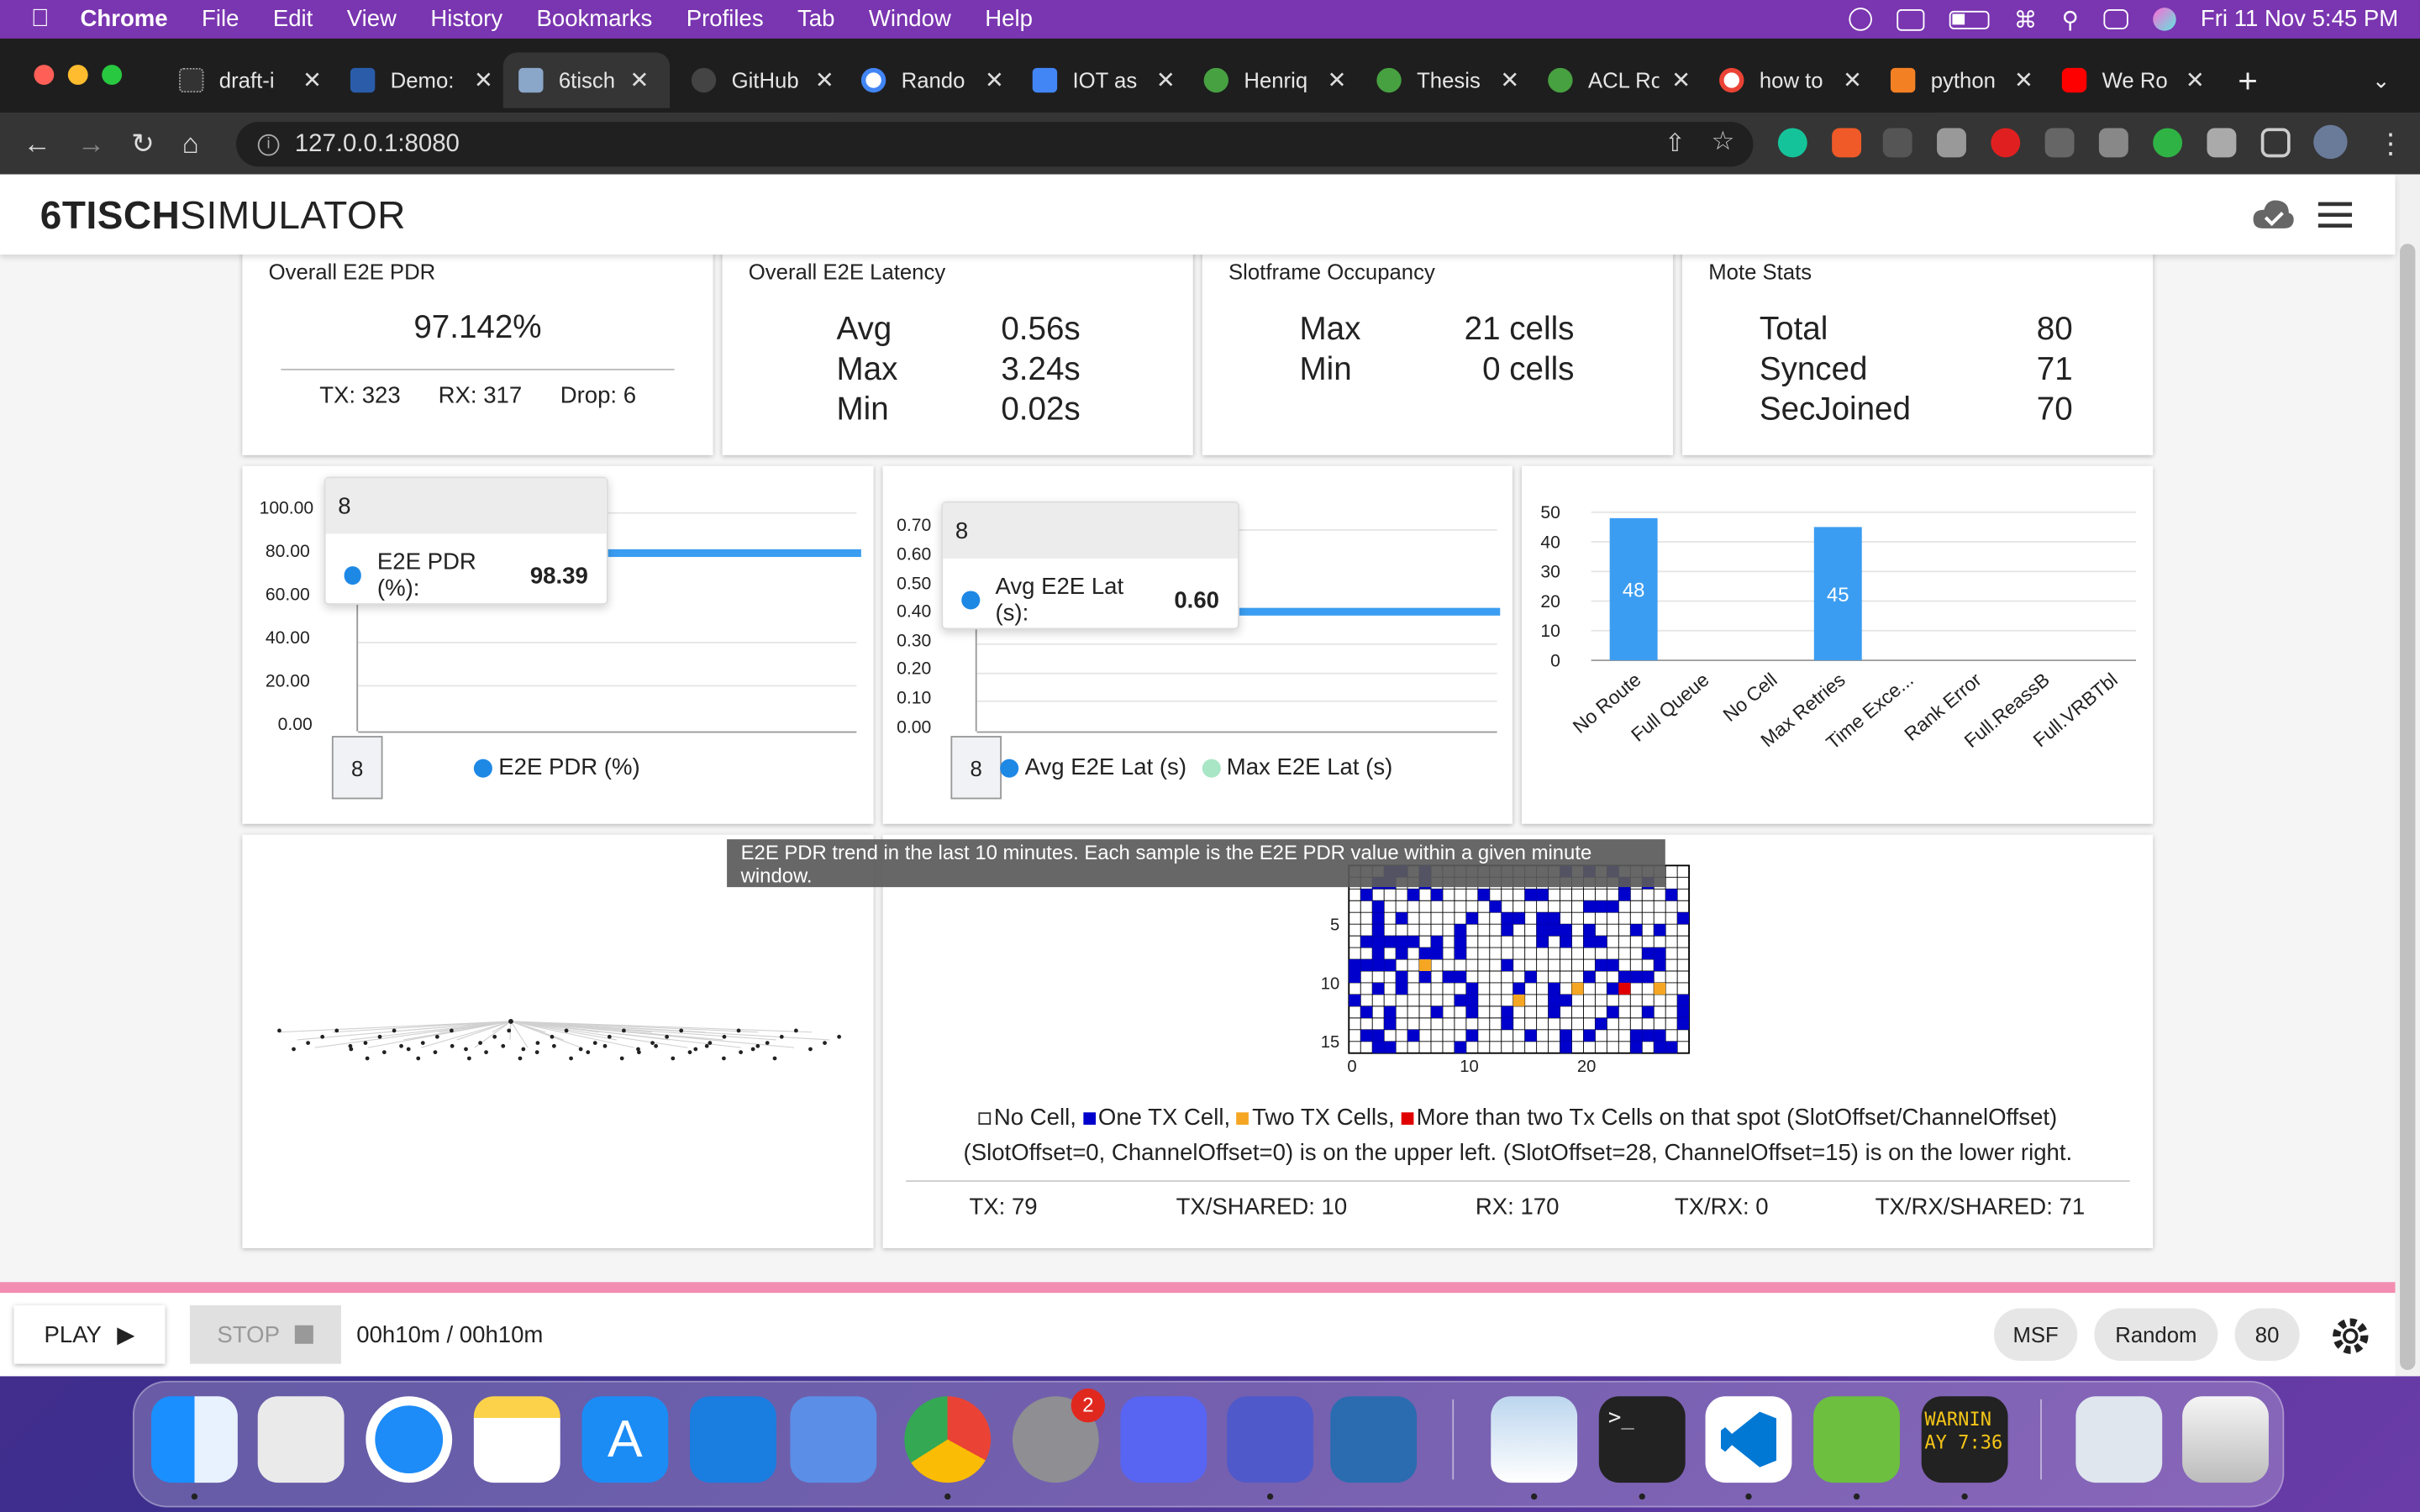  What do you see at coordinates (2335, 214) in the screenshot?
I see `hamburger-menu-icon` at bounding box center [2335, 214].